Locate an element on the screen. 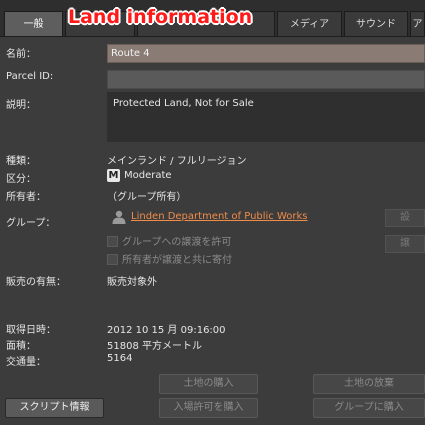 This screenshot has width=425, height=425. overlay-title: Land information is located at coordinates (160, 17).